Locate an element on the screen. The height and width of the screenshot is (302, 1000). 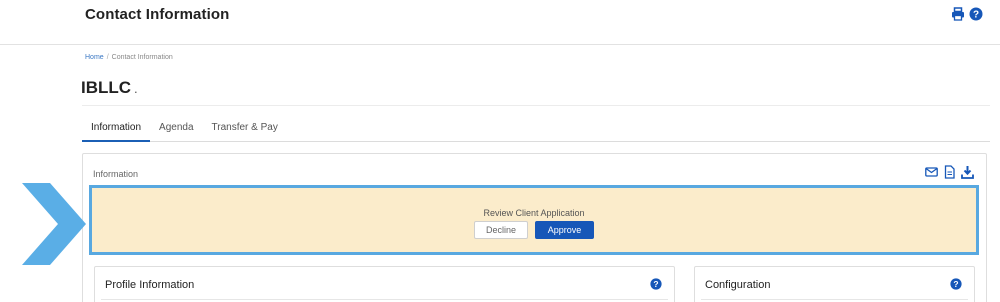
breadcrumb: Home / Contact Information is located at coordinates (129, 57).